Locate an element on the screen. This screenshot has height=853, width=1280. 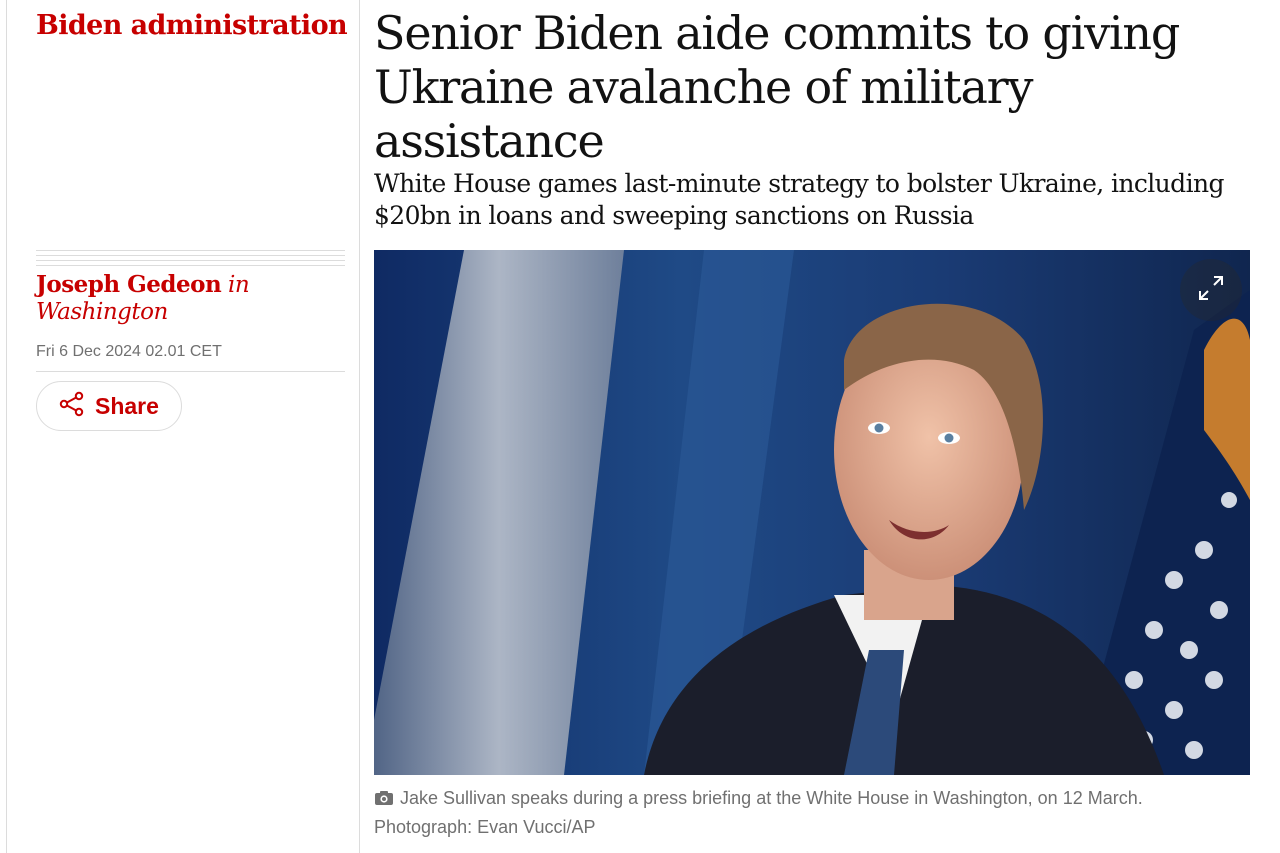
photo-credit: Photograph: Evan Vucci/AP is located at coordinates (485, 827).